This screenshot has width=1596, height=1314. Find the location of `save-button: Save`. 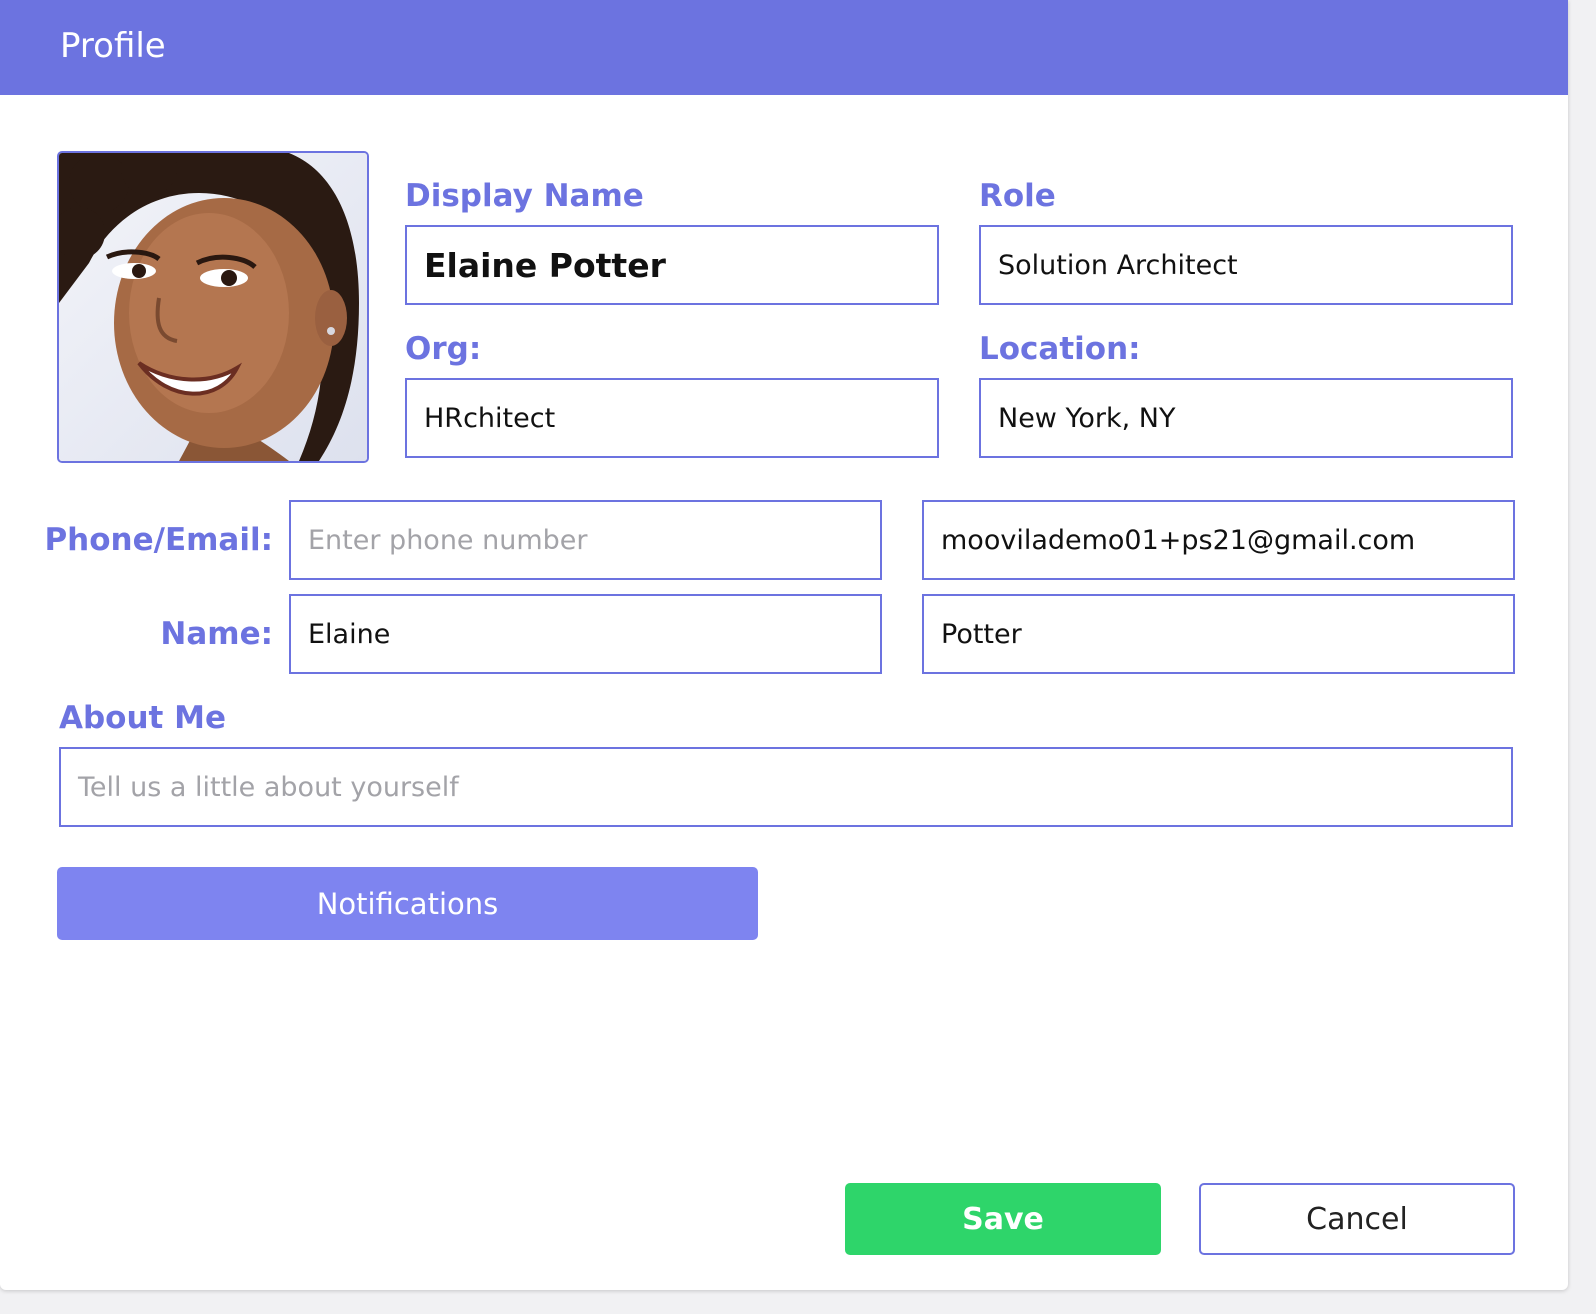

save-button: Save is located at coordinates (1003, 1219).